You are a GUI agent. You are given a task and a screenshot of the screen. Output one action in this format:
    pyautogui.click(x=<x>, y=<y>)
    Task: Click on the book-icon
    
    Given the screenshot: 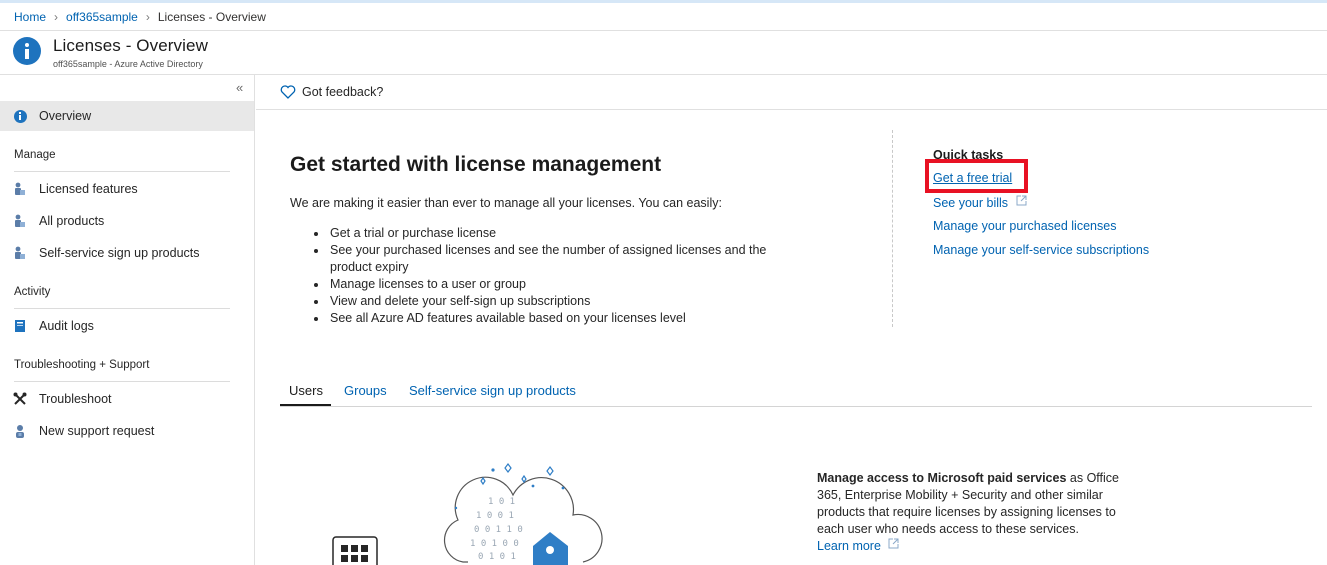 What is the action you would take?
    pyautogui.click(x=20, y=326)
    